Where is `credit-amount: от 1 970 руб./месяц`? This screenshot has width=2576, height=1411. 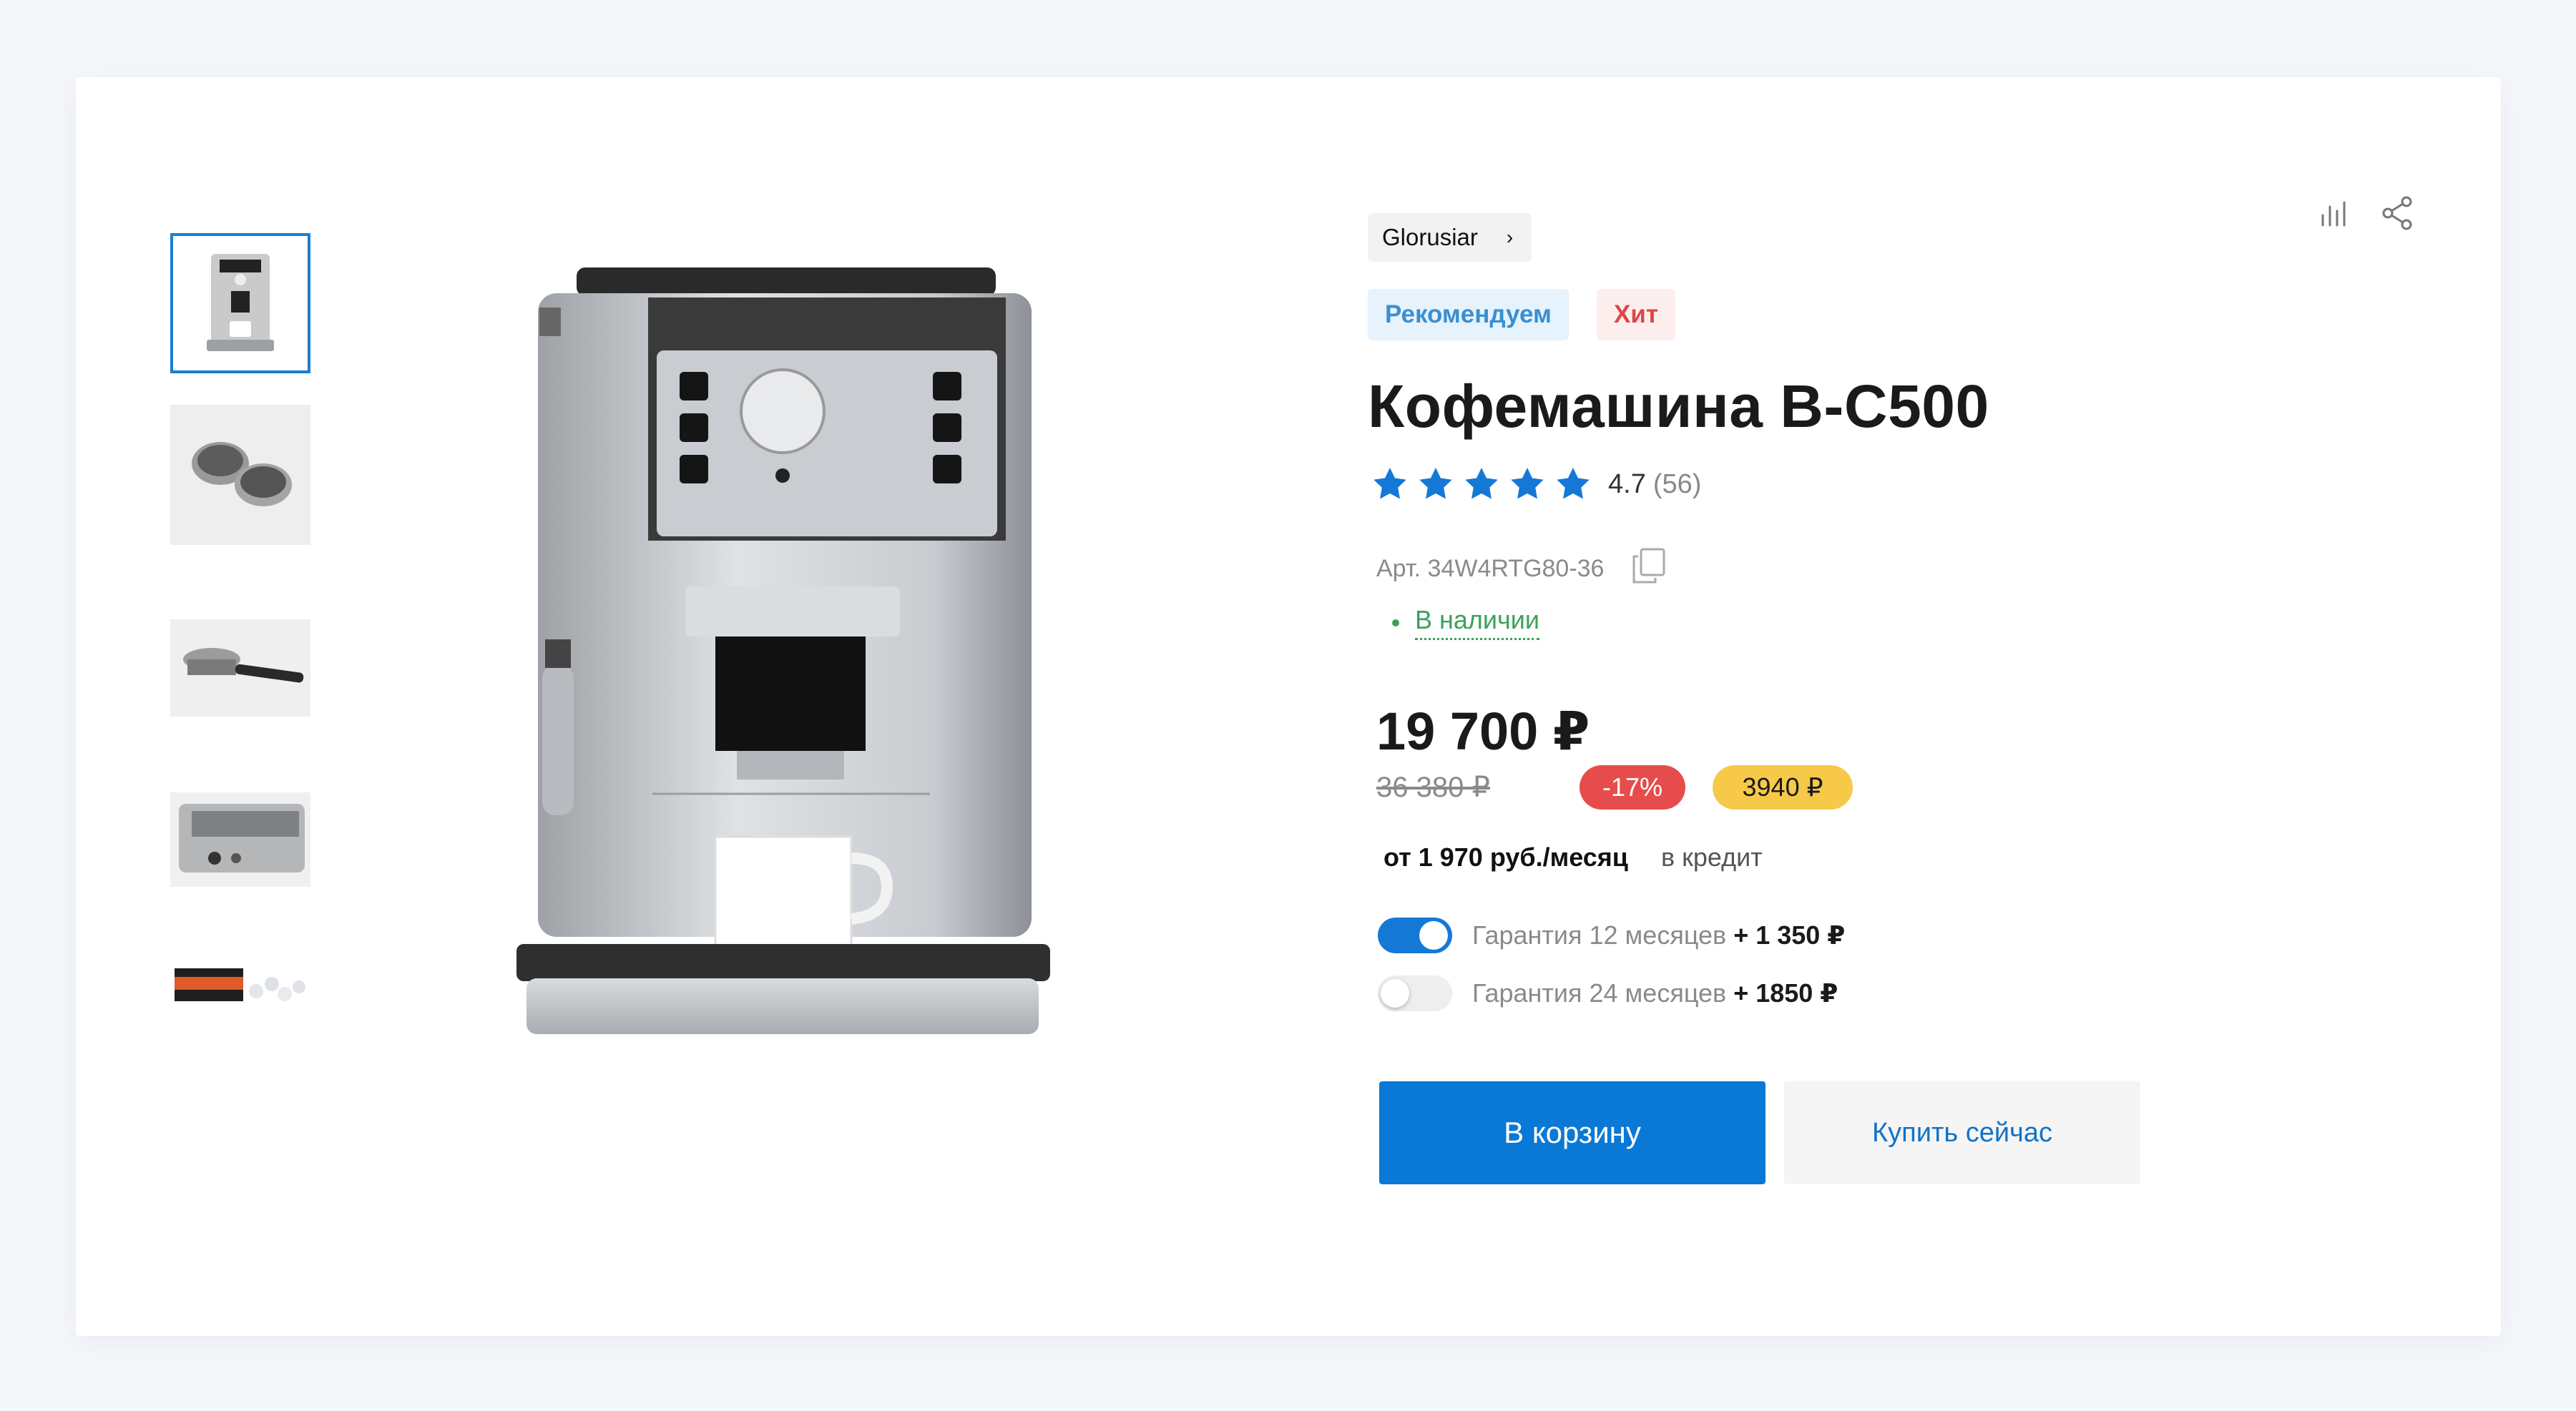 credit-amount: от 1 970 руб./месяц is located at coordinates (1506, 857).